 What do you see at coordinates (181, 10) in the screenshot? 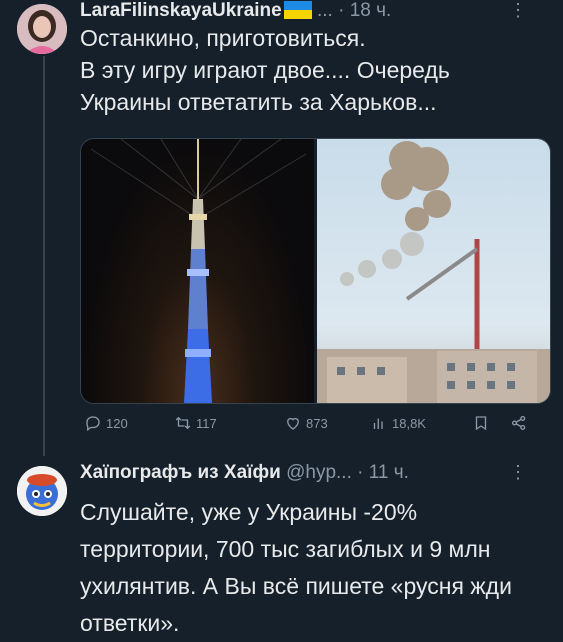
I see `author-name: LaraFilinskayaUkraine` at bounding box center [181, 10].